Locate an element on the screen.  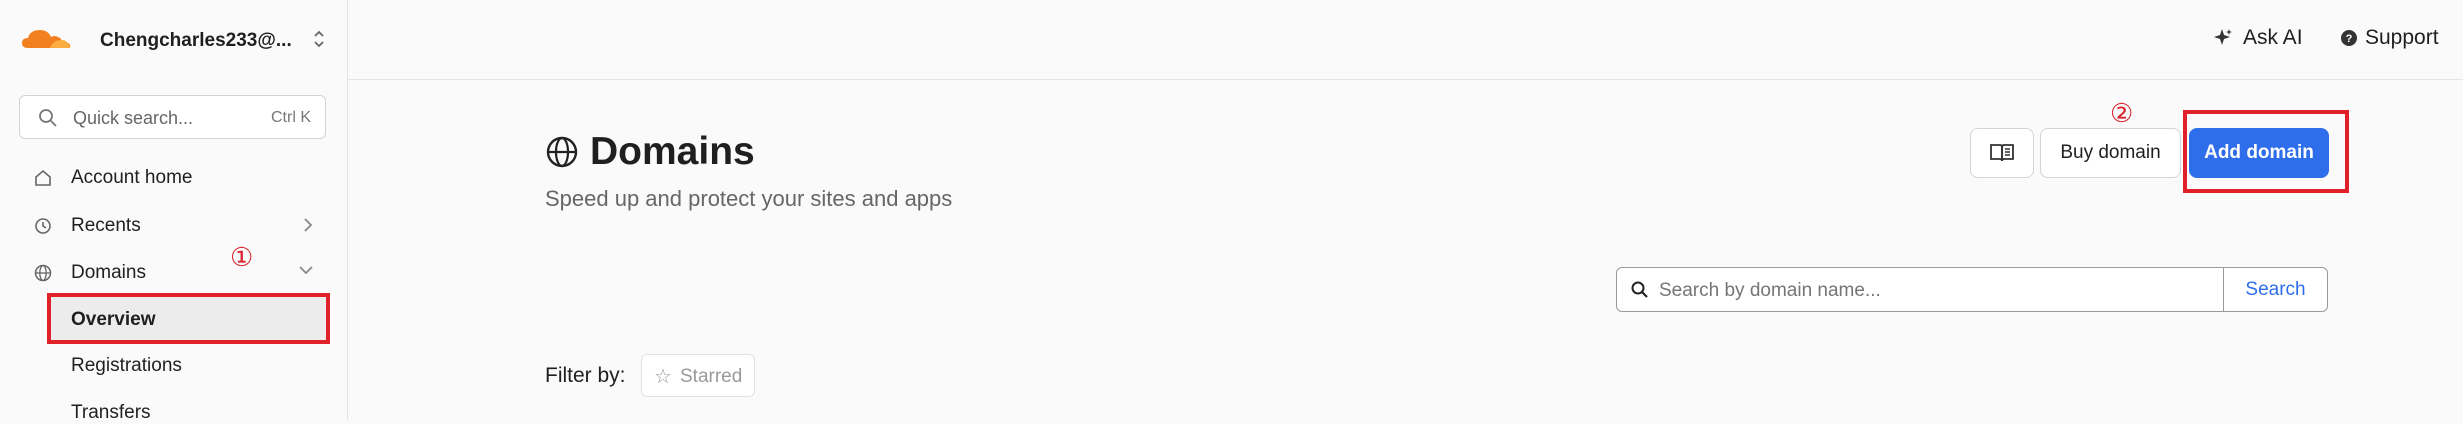
page-subtitle: Speed up and protect your sites and apps is located at coordinates (749, 198).